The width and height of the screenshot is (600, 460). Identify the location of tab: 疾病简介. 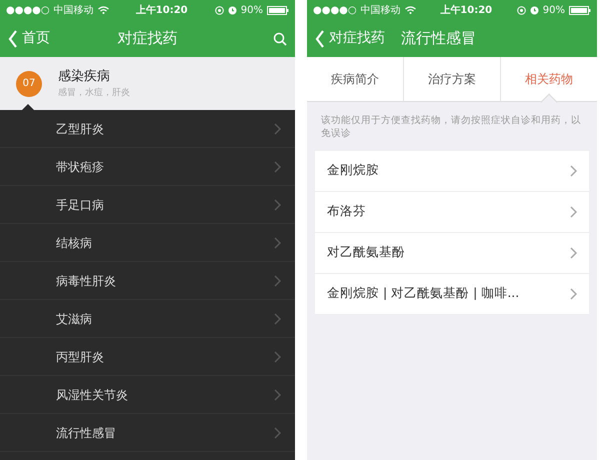
(355, 79).